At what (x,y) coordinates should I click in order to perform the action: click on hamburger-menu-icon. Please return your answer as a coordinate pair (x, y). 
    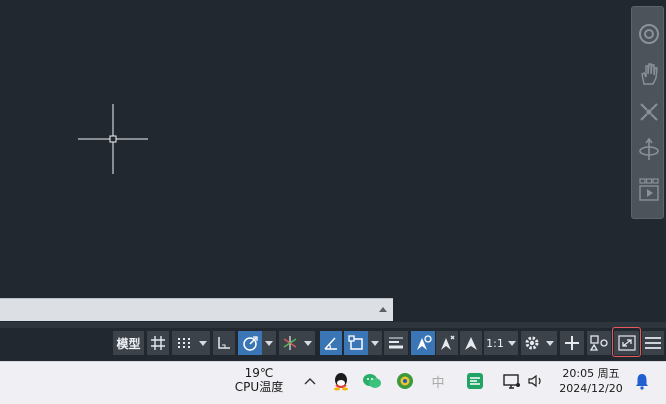
    Looking at the image, I should click on (653, 343).